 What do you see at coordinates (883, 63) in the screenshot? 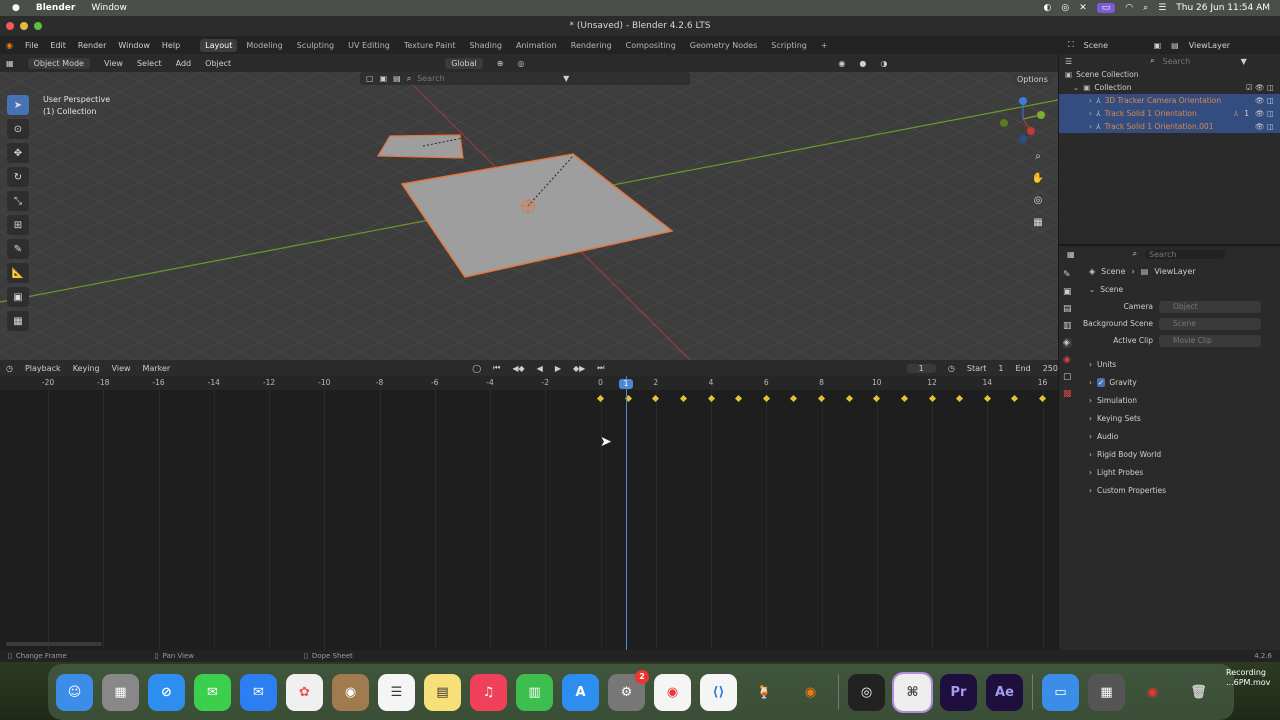
I see `shading-material-icon: ◑` at bounding box center [883, 63].